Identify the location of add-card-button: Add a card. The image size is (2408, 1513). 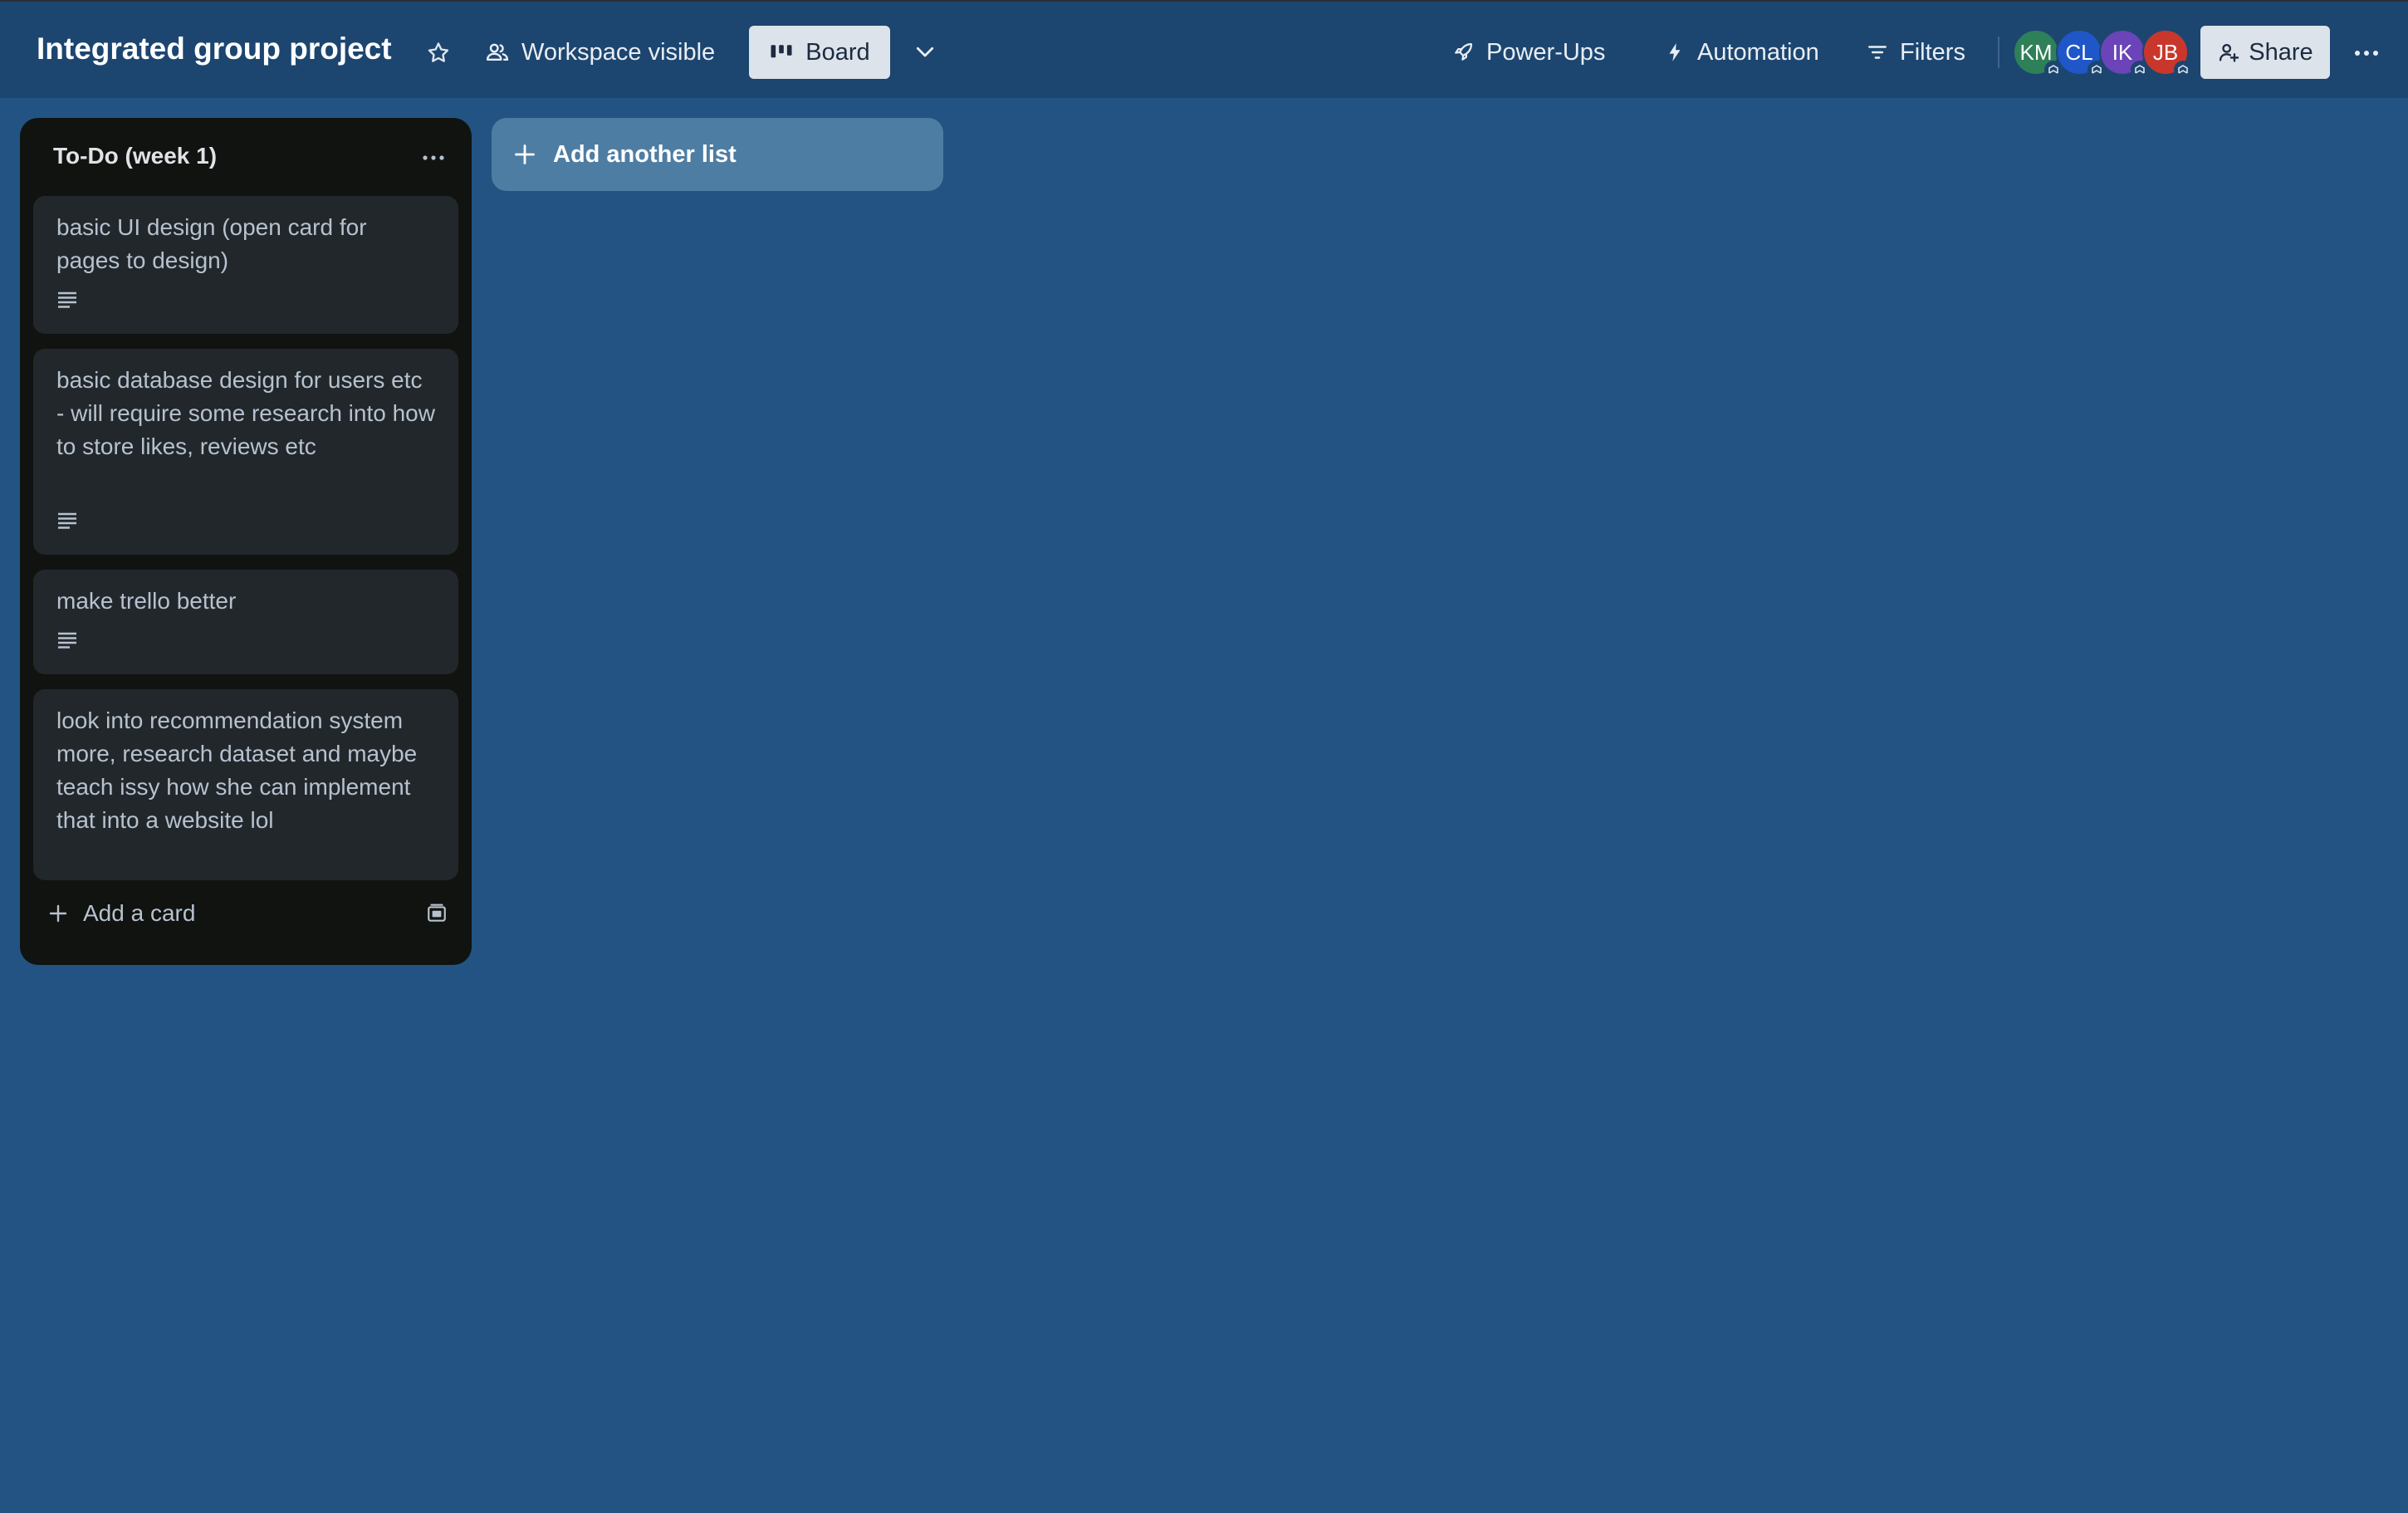
(121, 913).